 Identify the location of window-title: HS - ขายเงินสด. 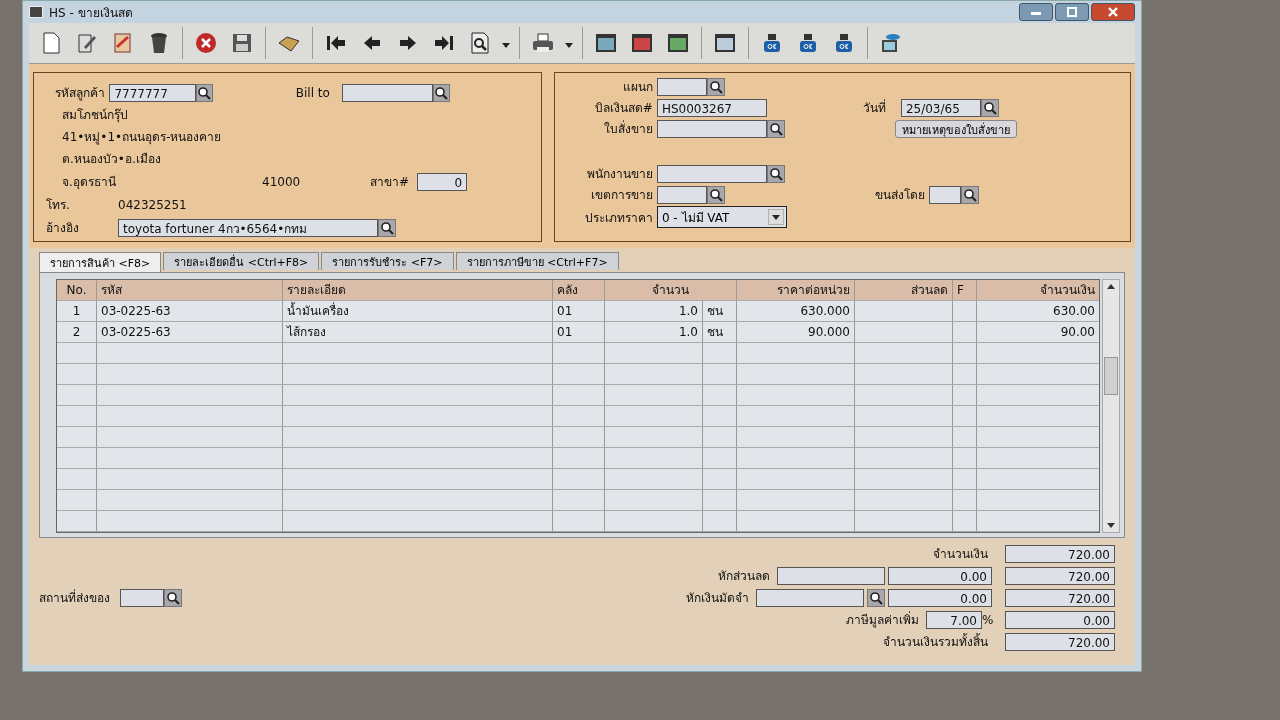
(91, 13).